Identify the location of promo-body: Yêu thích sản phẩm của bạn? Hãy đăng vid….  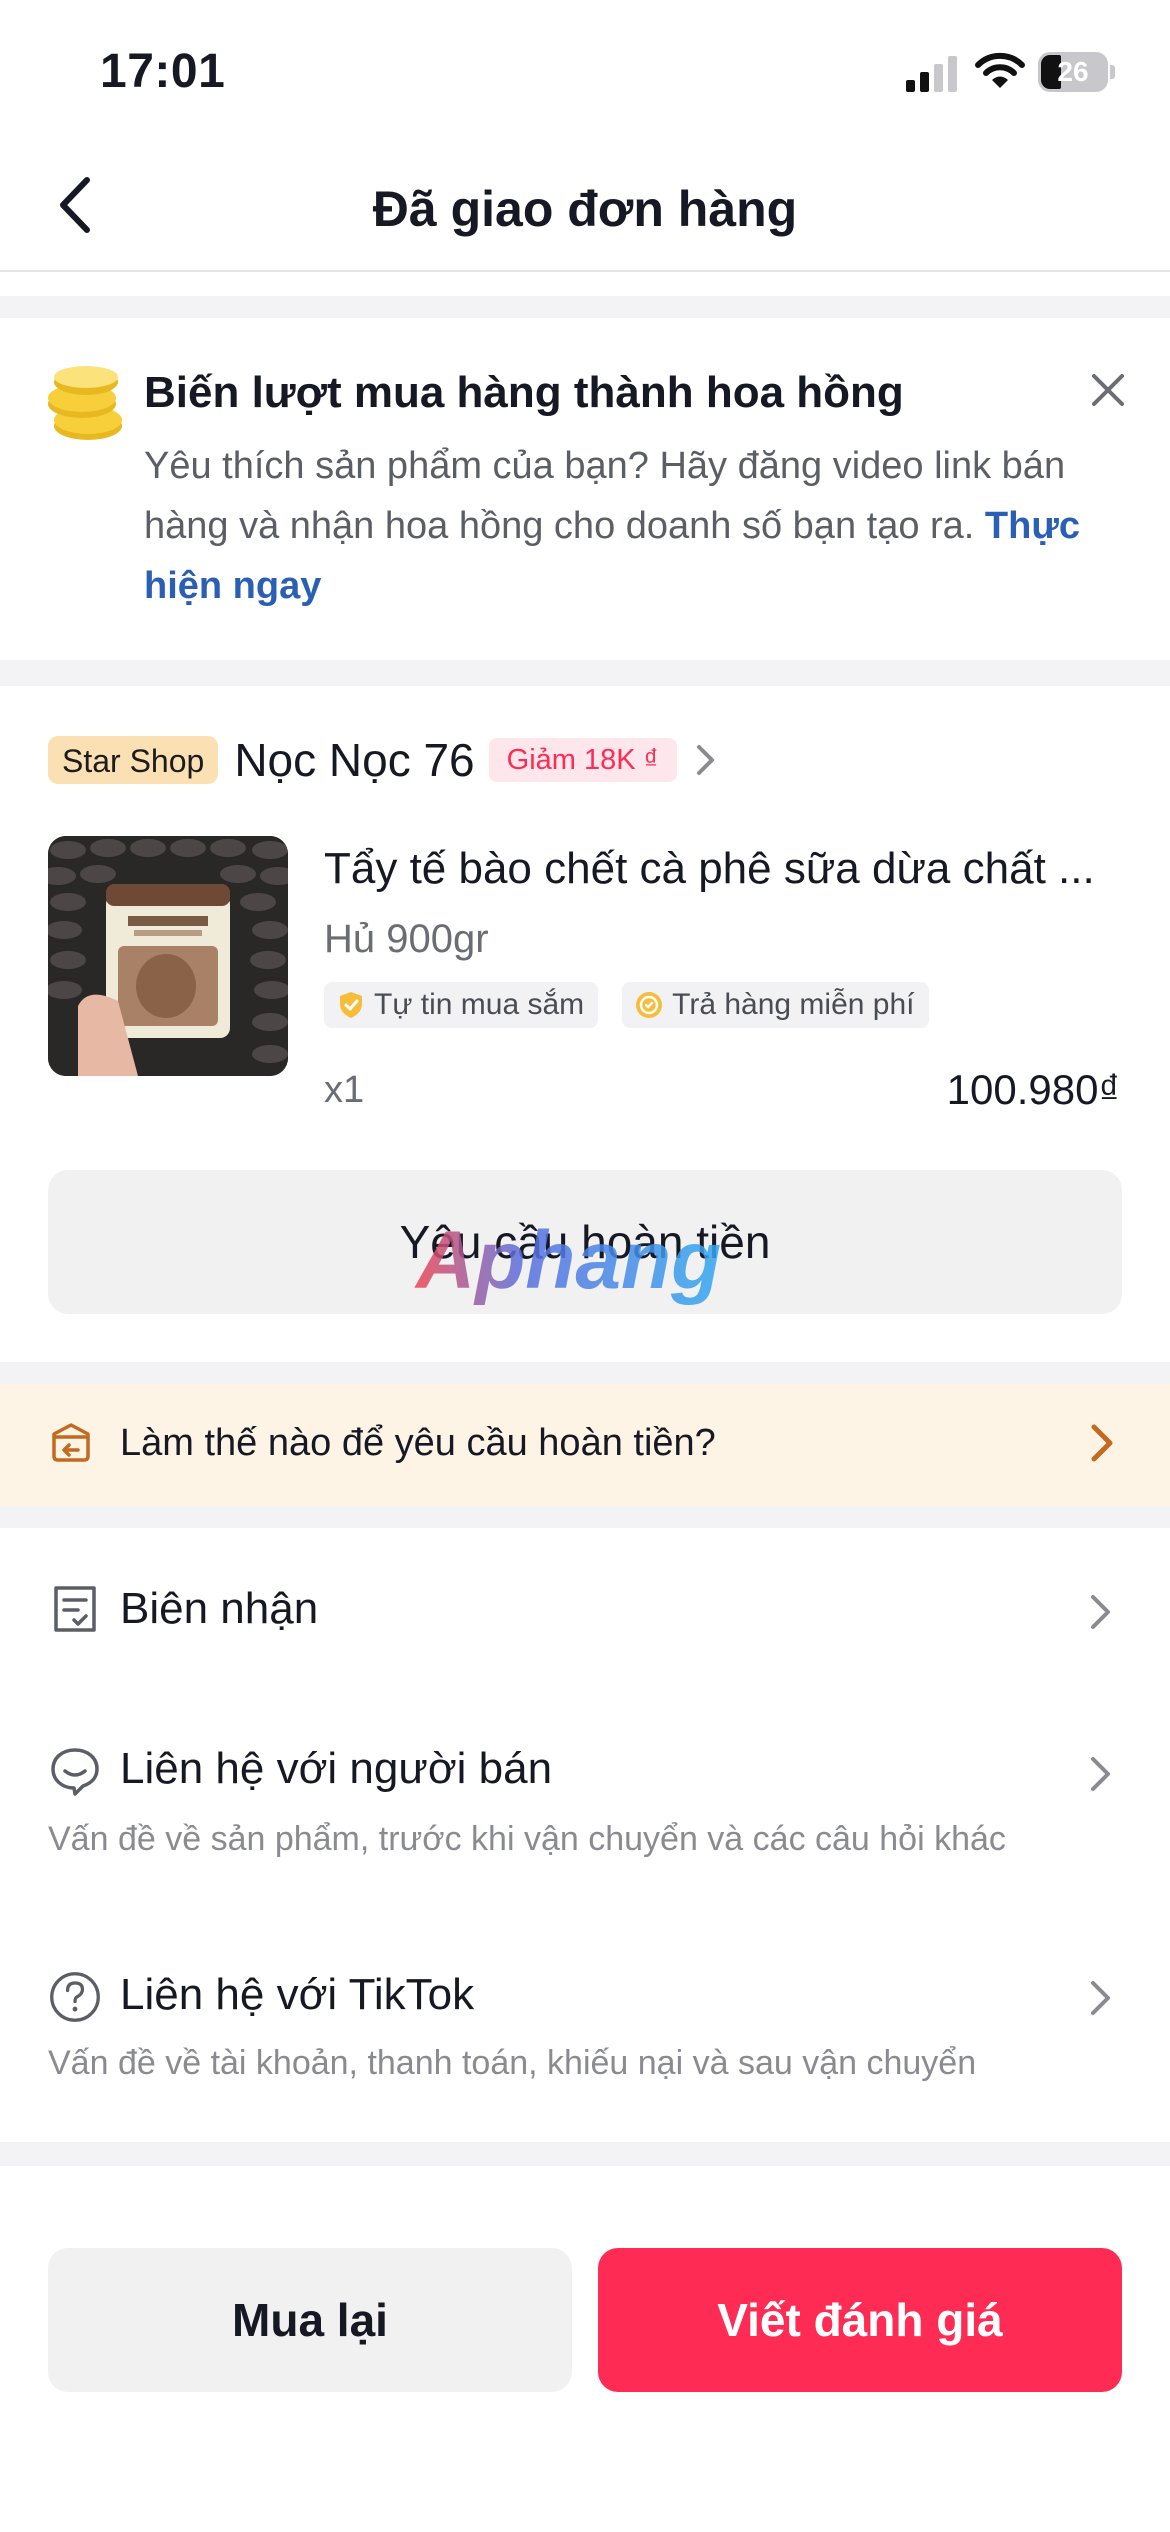
(614, 526).